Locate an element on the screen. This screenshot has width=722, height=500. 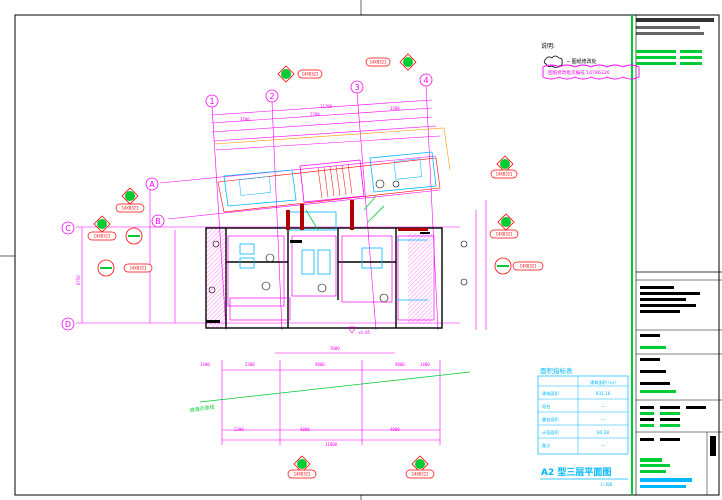
drawing-title-block: A2 型三层平面图 1:100 is located at coordinates (584, 476).